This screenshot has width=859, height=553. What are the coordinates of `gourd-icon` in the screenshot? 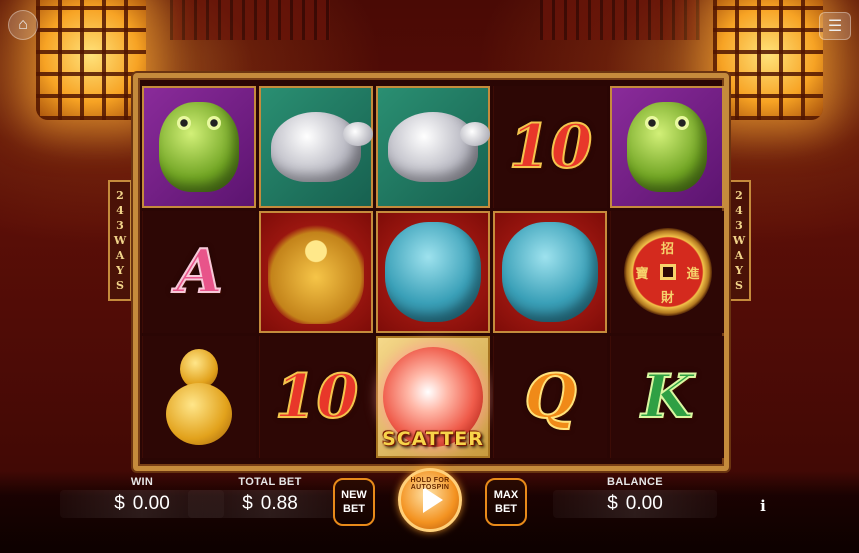 It's located at (200, 397).